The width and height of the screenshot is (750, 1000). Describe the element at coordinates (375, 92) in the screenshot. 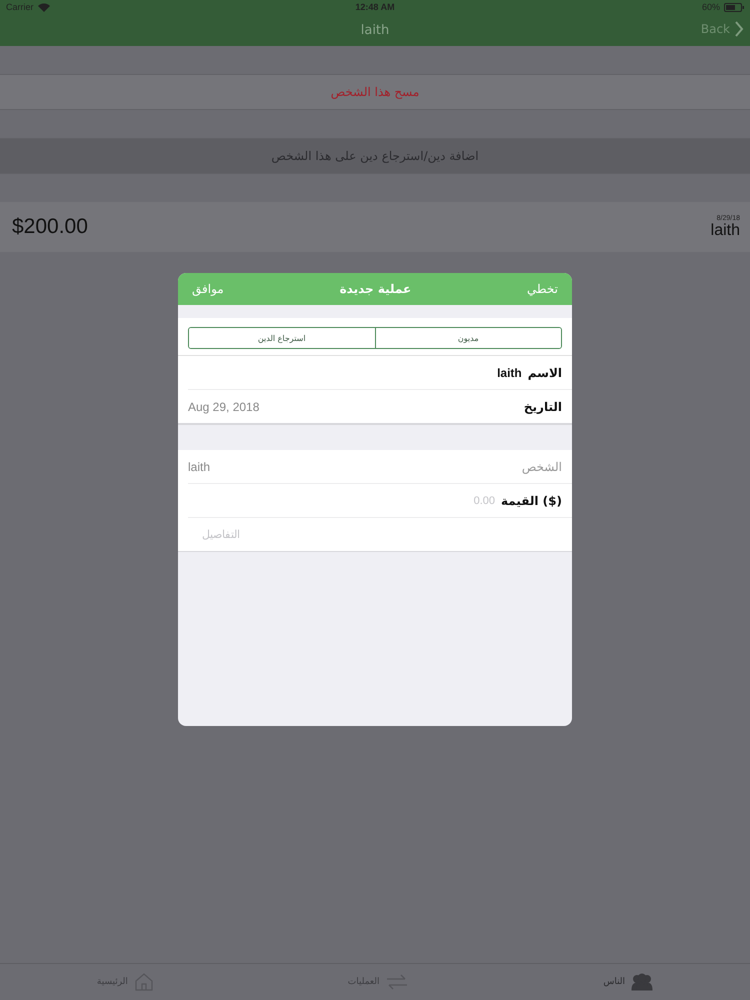

I see `delete-person-button: مسح هذا الشخص` at that location.